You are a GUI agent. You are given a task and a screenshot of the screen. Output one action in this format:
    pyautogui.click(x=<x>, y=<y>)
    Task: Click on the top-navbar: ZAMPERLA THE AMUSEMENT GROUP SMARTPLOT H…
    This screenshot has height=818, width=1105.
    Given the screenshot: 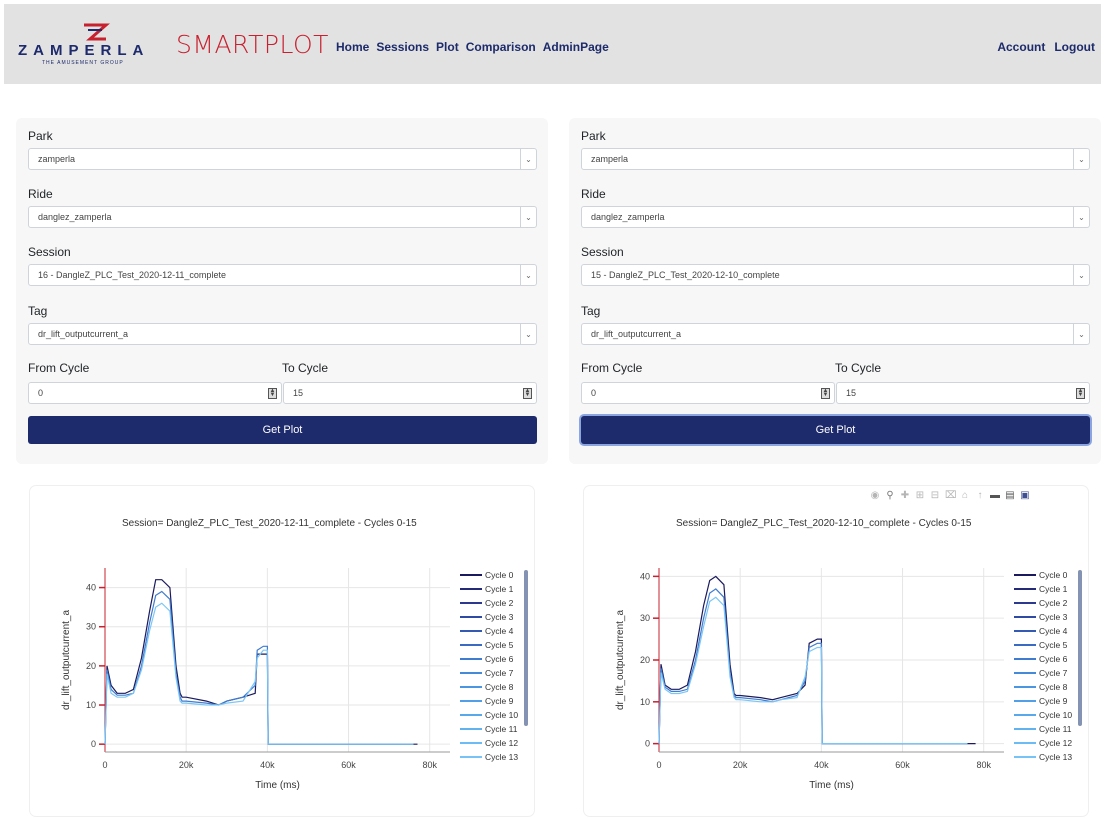 What is the action you would take?
    pyautogui.click(x=552, y=44)
    